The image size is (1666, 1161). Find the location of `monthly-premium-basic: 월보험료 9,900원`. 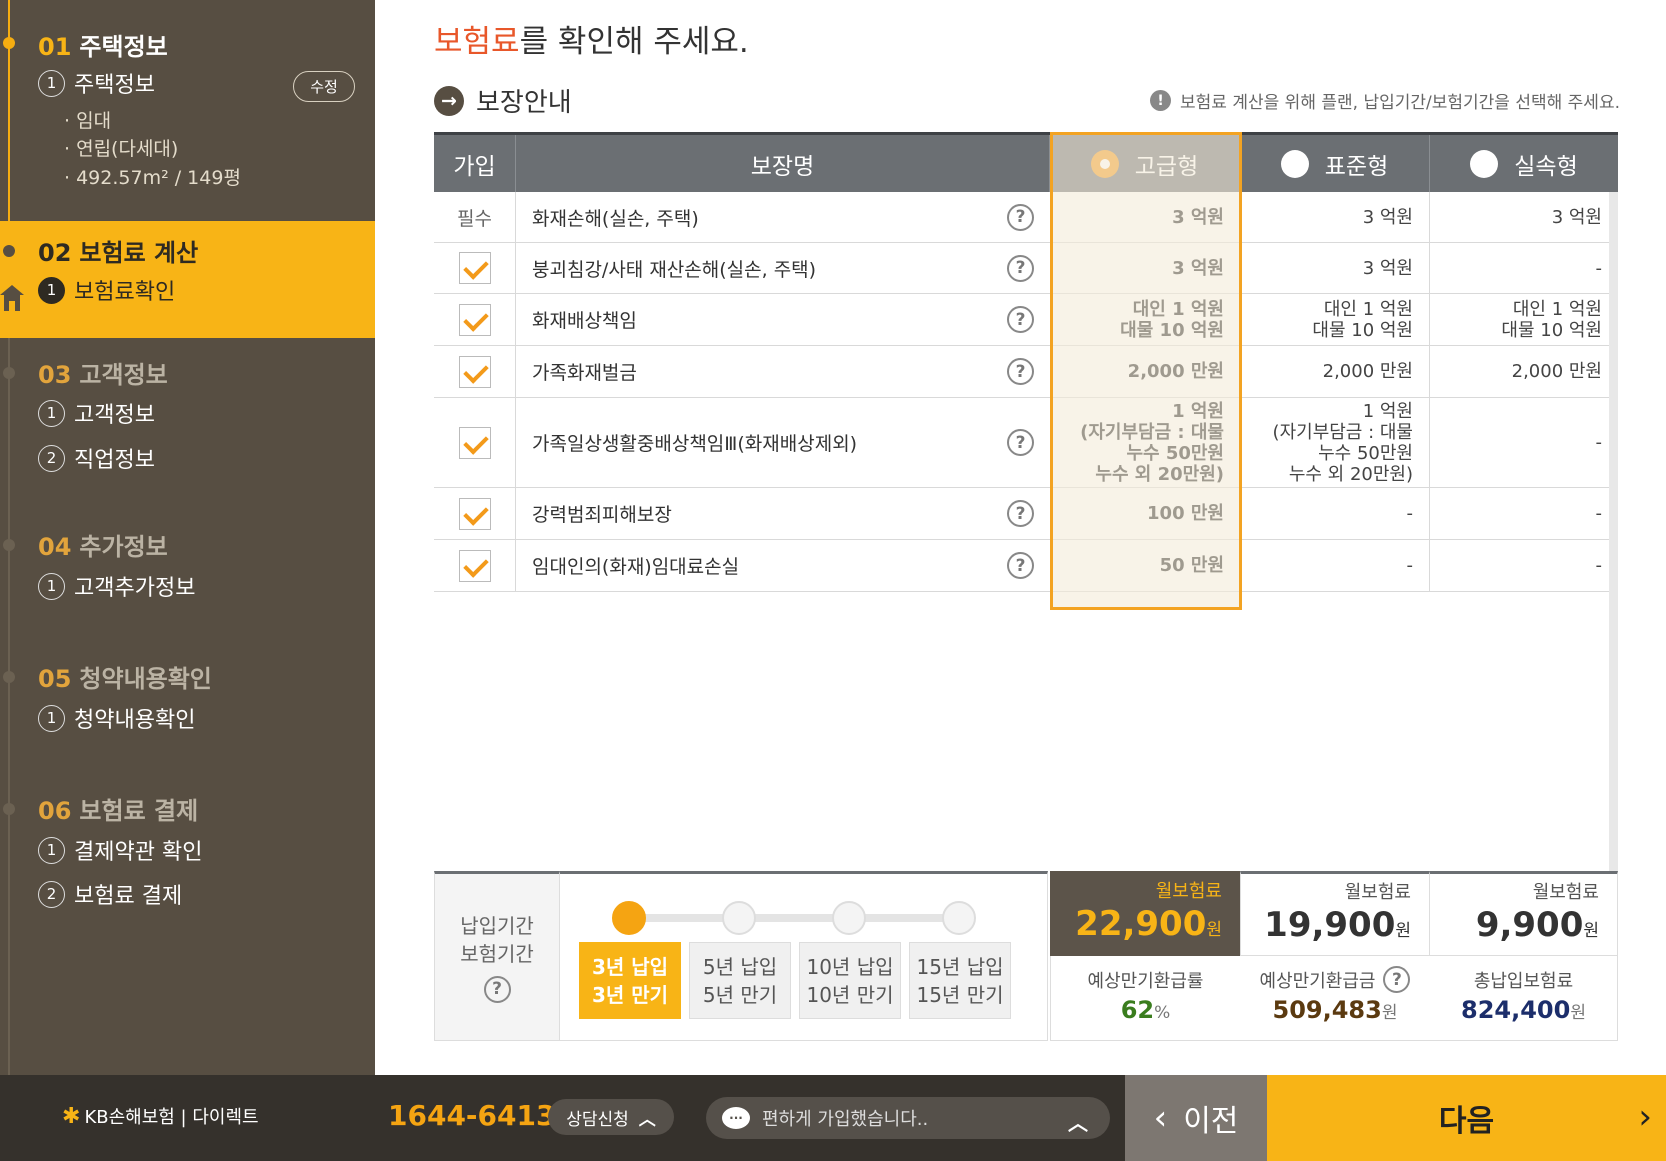

monthly-premium-basic: 월보험료 9,900원 is located at coordinates (1524, 913).